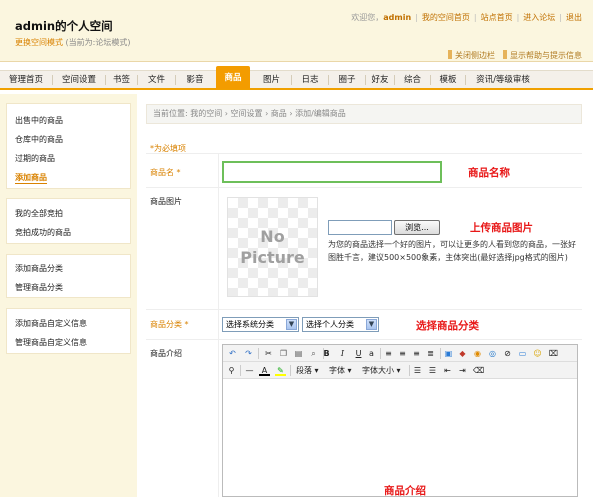 The height and width of the screenshot is (498, 593). Describe the element at coordinates (169, 324) in the screenshot. I see `category-label: 商品分类 *` at that location.